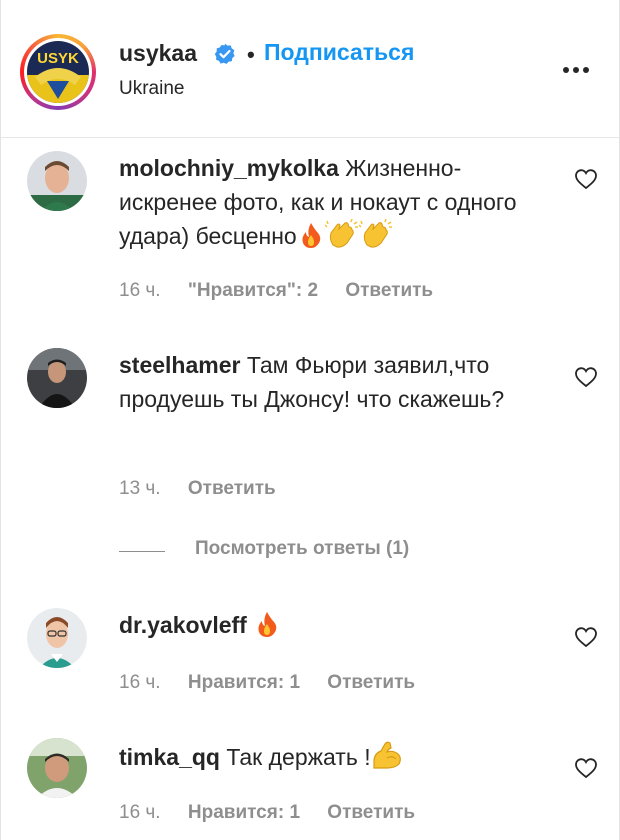 This screenshot has width=620, height=840. What do you see at coordinates (334, 625) in the screenshot?
I see `comment-text: dr.yakovleff` at bounding box center [334, 625].